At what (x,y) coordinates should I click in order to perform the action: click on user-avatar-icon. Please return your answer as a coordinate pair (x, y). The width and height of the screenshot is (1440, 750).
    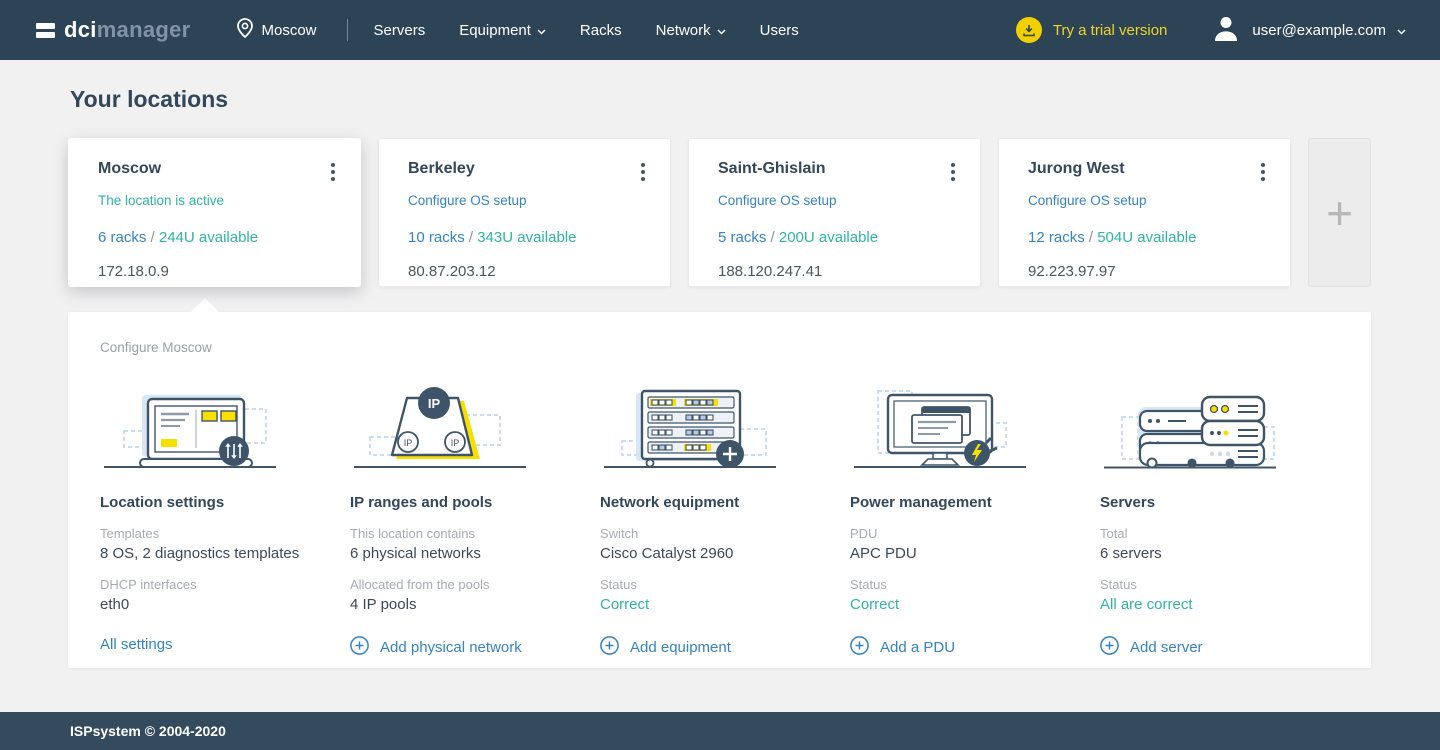
    Looking at the image, I should click on (1226, 30).